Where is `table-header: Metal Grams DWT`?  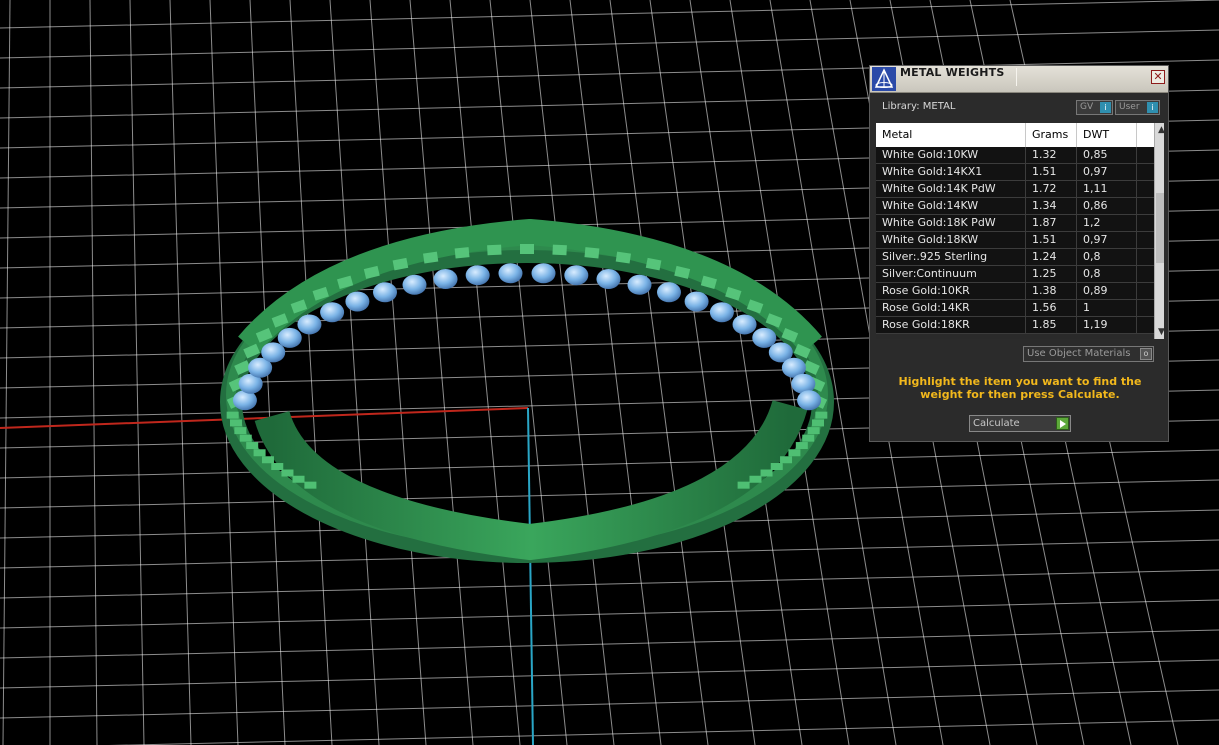 table-header: Metal Grams DWT is located at coordinates (1015, 135).